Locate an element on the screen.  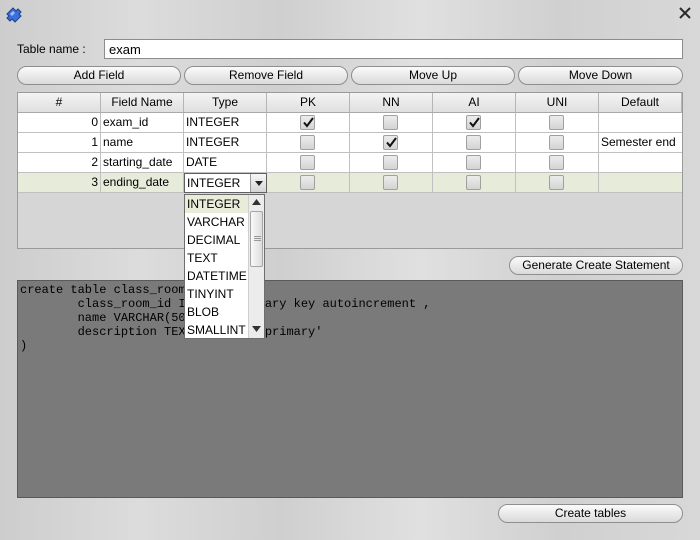
combobox-arrow-button is located at coordinates (258, 183).